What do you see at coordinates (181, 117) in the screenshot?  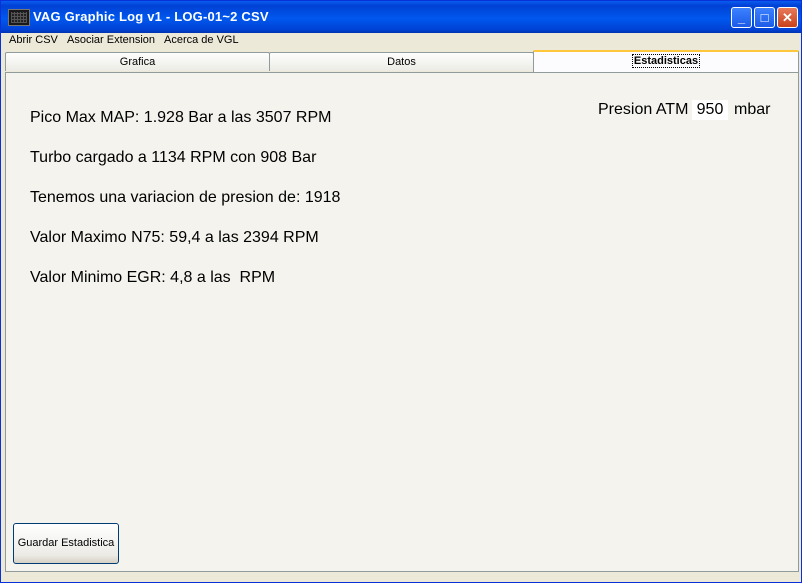 I see `stat-pico-max-map: Pico Max MAP: 1.928 Bar a las 3507 RPM` at bounding box center [181, 117].